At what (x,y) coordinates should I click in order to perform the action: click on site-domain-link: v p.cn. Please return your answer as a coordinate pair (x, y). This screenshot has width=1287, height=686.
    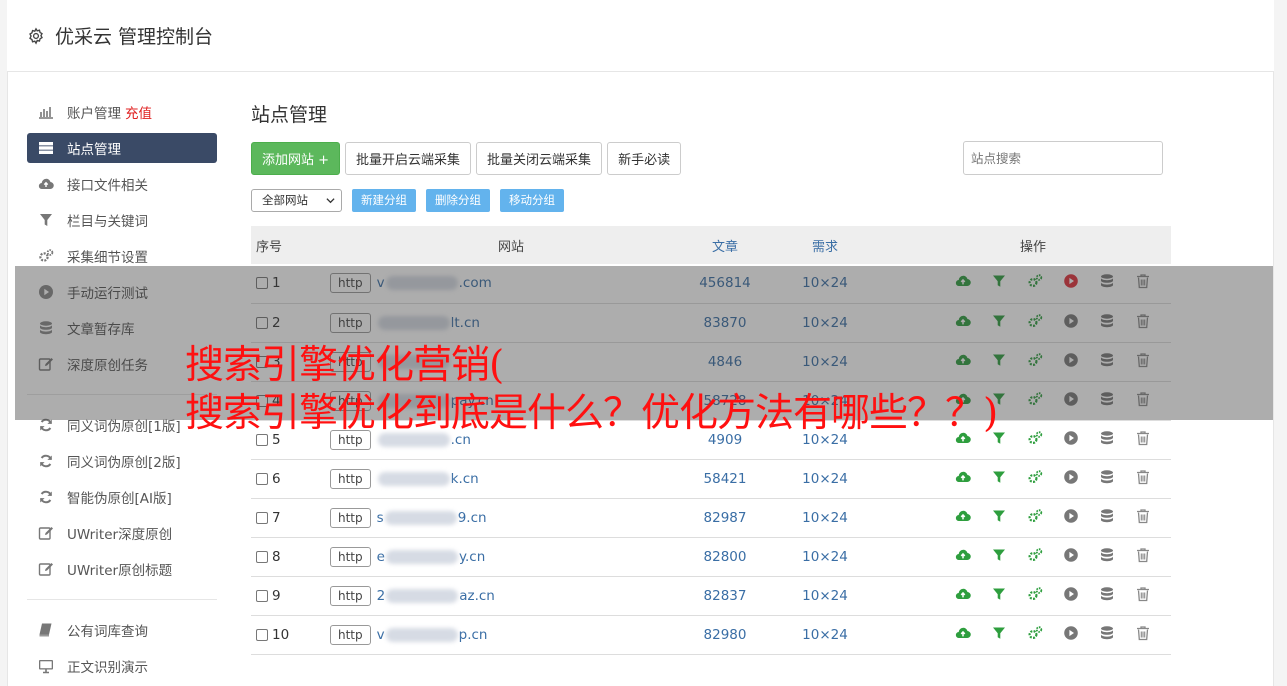
    Looking at the image, I should click on (432, 635).